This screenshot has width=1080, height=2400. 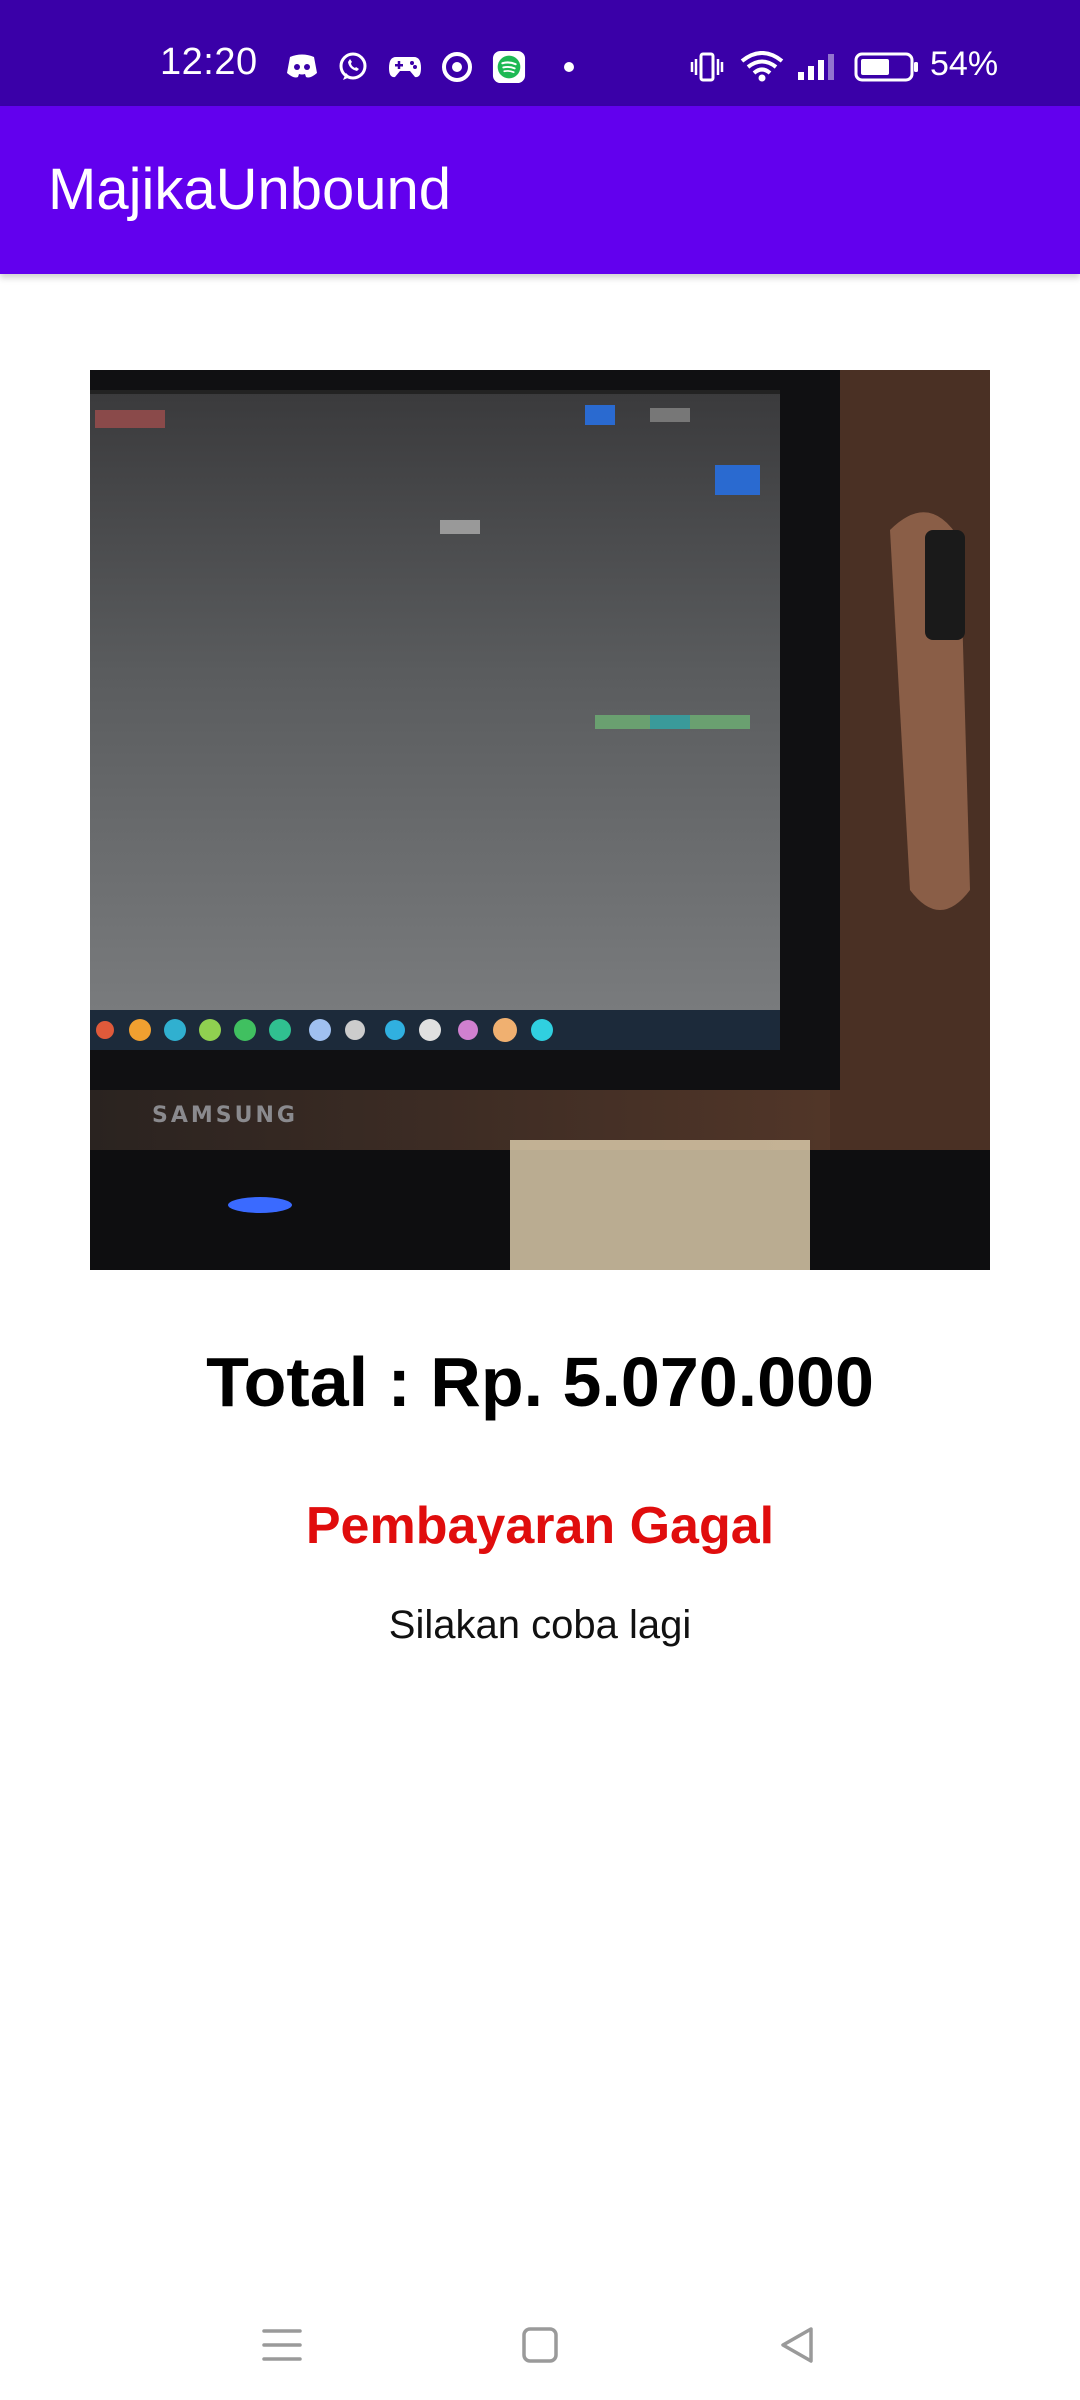 I want to click on navigation-bar, so click(x=540, y=2345).